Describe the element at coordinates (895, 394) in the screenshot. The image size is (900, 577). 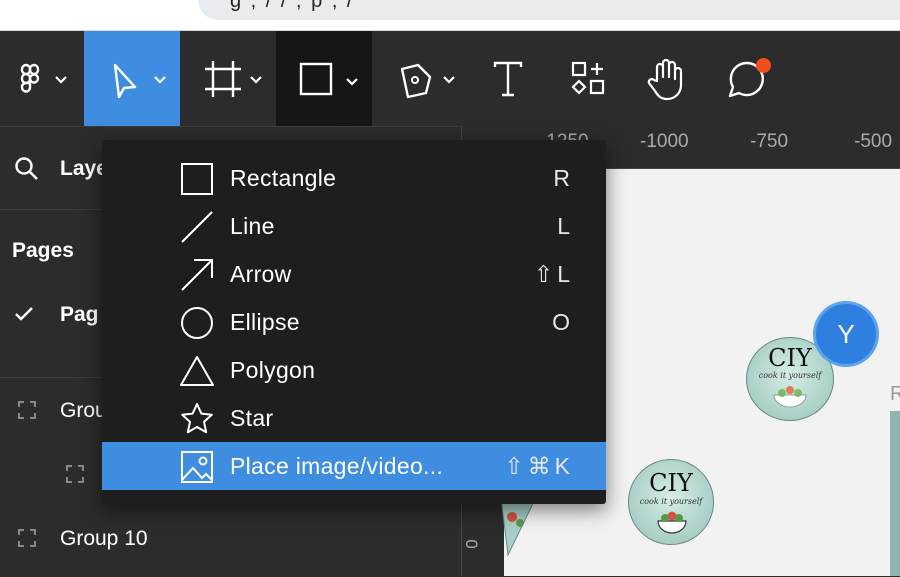
I see `canvas-frame-label: R` at that location.